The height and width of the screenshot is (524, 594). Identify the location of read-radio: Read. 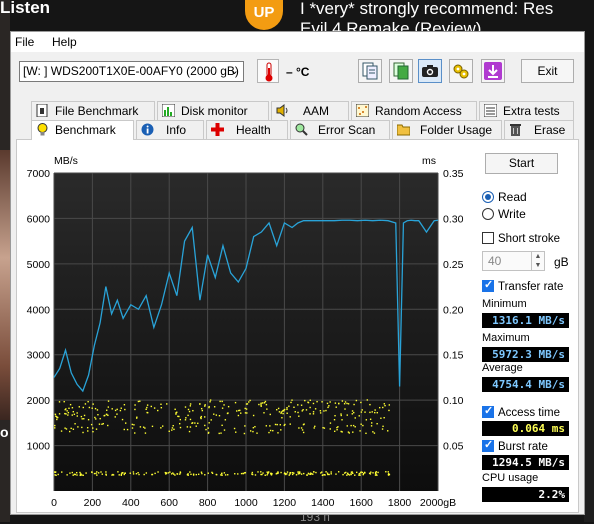
(504, 197).